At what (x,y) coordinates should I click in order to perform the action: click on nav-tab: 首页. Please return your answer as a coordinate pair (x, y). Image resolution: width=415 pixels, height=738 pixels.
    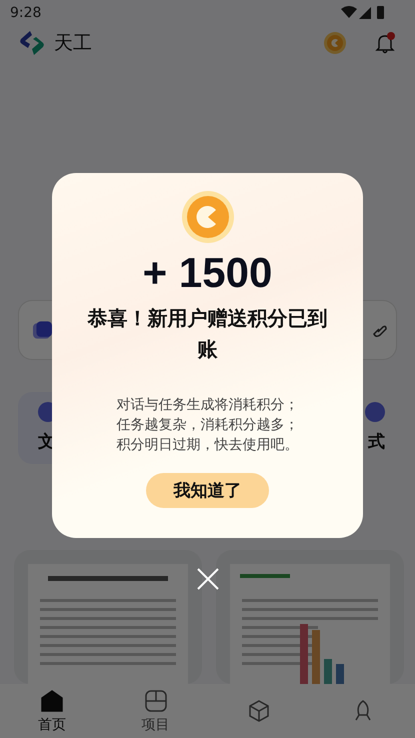
    Looking at the image, I should click on (52, 711).